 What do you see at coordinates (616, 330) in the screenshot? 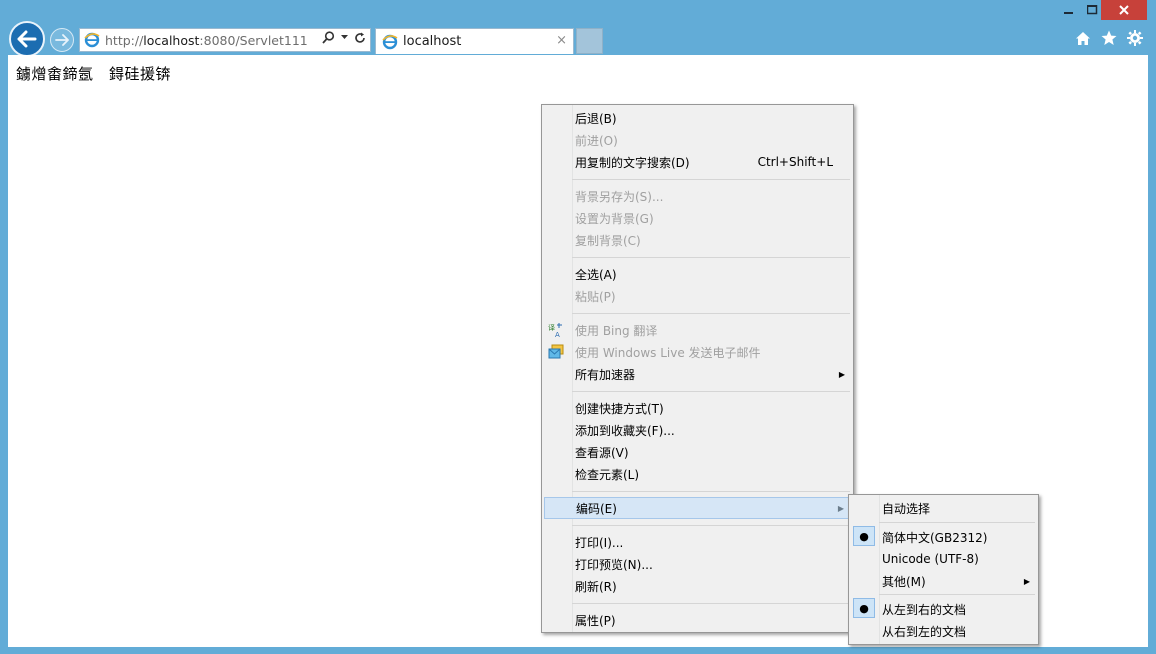
I see `menu-item-label: 使用 Bing 翻译` at bounding box center [616, 330].